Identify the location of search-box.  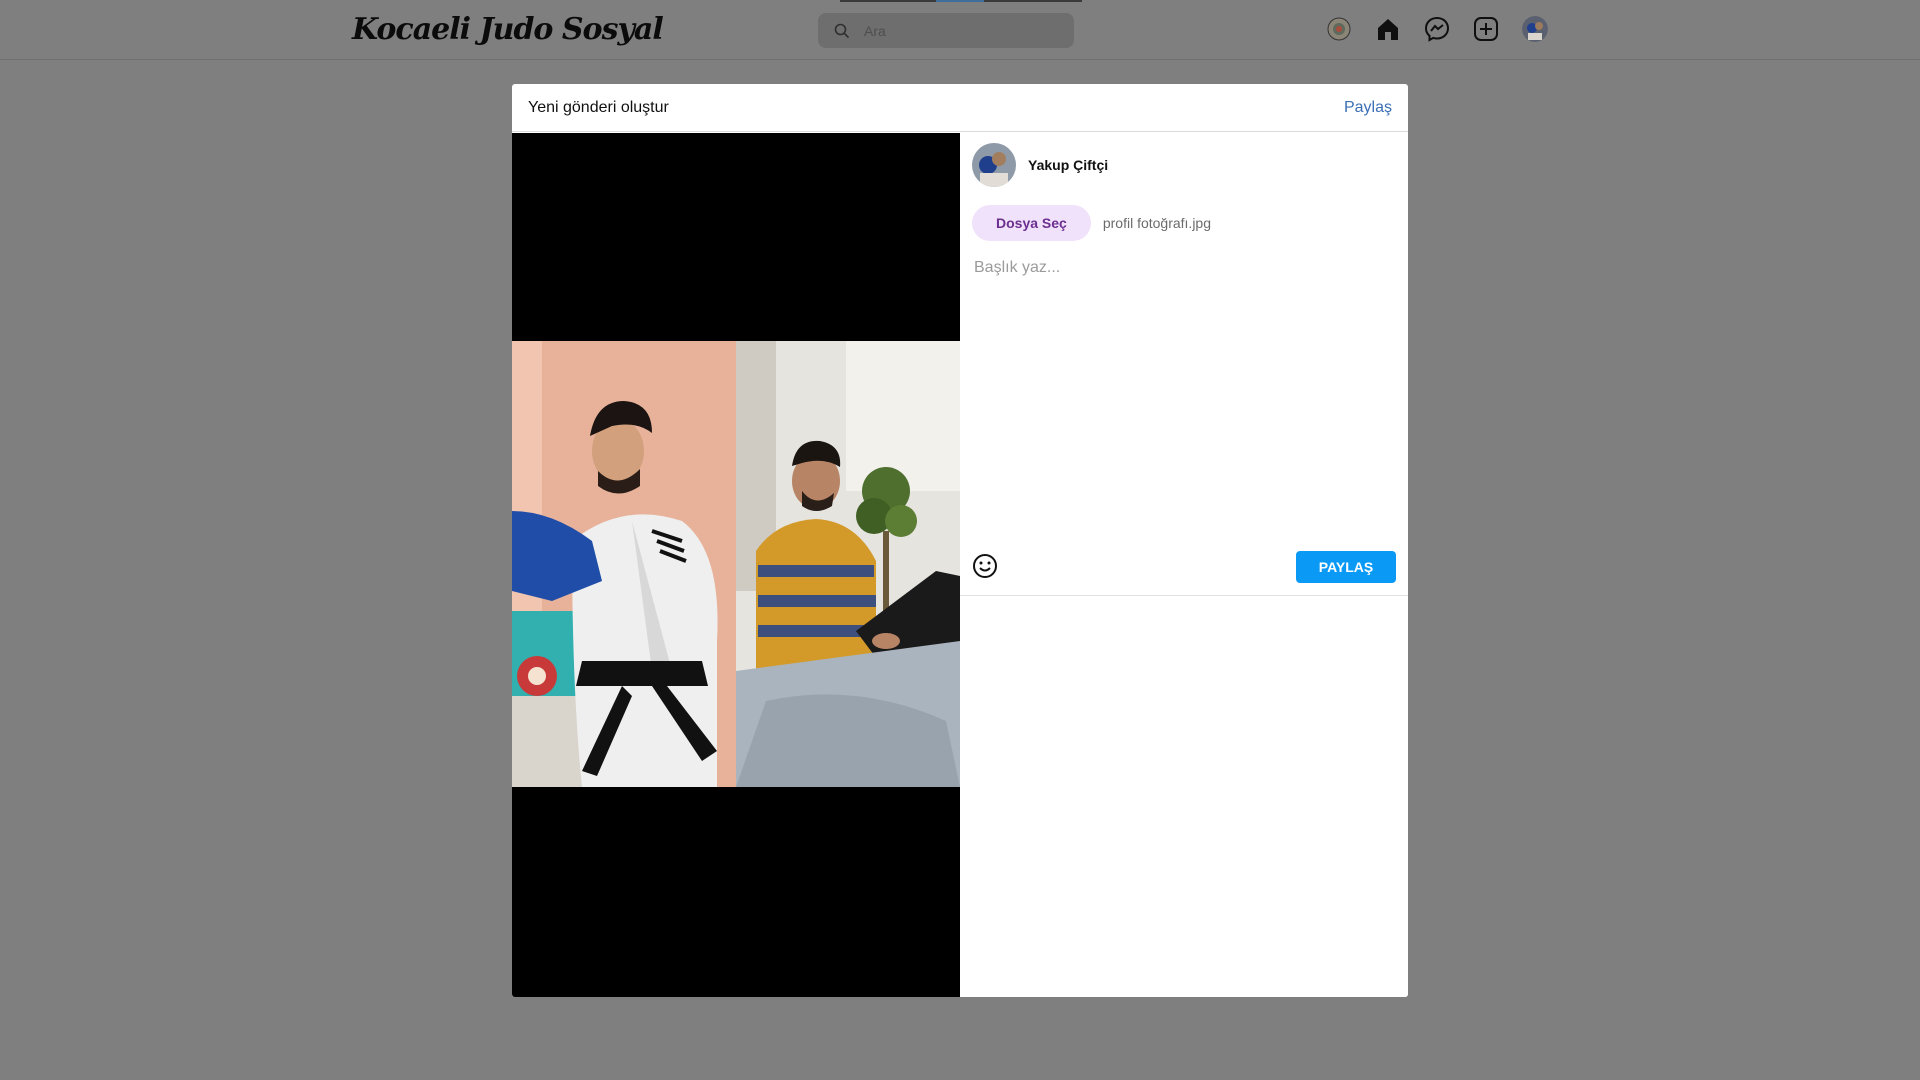
(946, 30).